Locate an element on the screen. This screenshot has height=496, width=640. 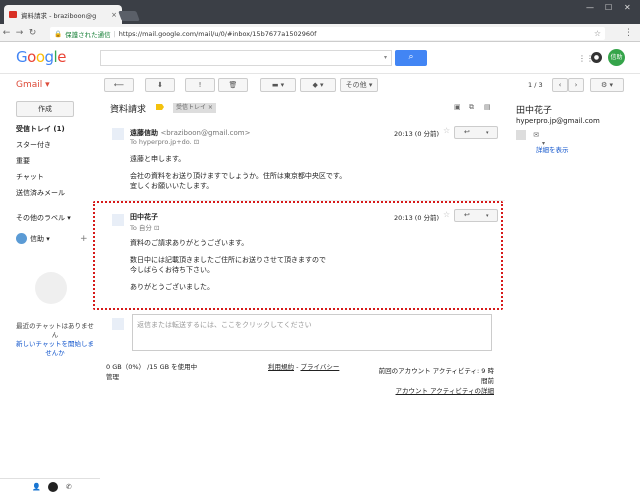
back-to-inbox-button: ⟵ is located at coordinates (119, 85).